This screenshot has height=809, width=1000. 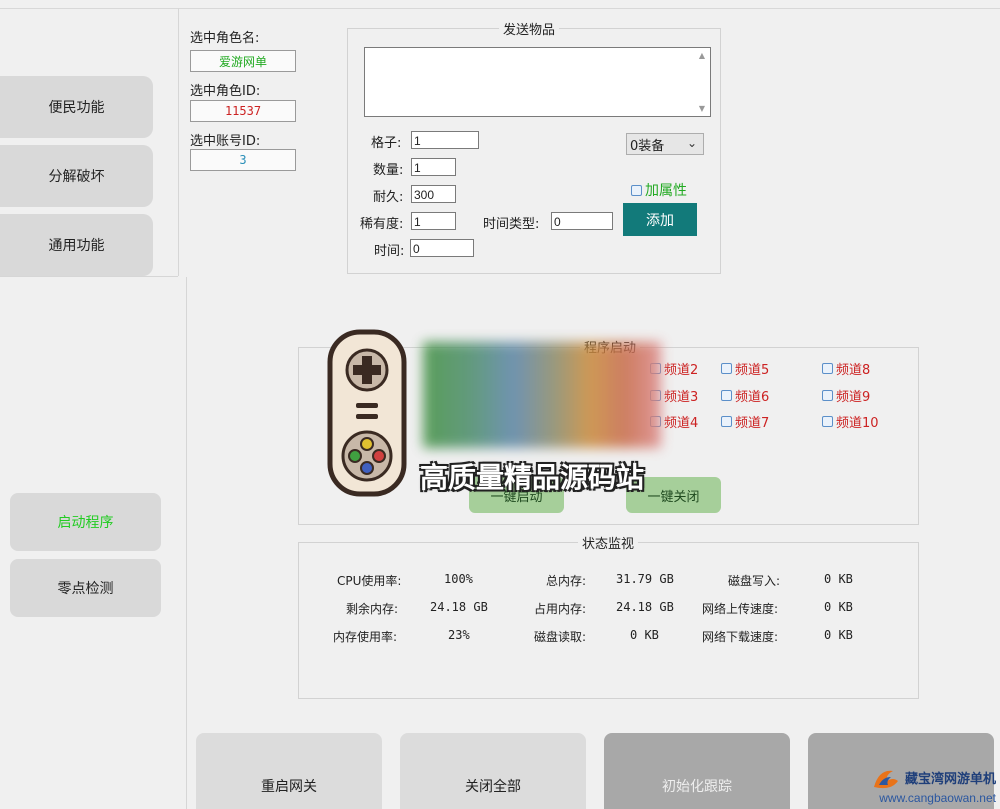 I want to click on channel-label: 频道2, so click(x=681, y=370).